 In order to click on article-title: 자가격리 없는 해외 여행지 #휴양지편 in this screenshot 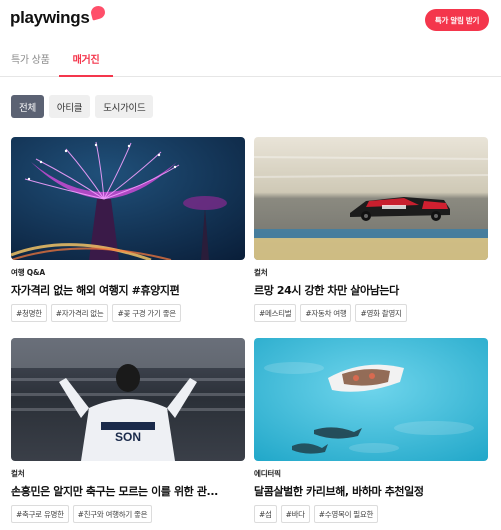, I will do `click(128, 290)`.